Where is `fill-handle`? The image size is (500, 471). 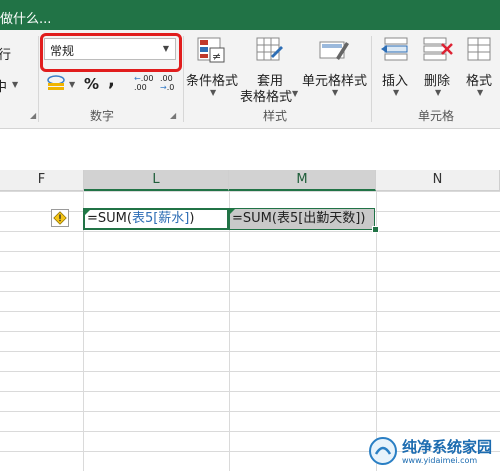 fill-handle is located at coordinates (375, 229).